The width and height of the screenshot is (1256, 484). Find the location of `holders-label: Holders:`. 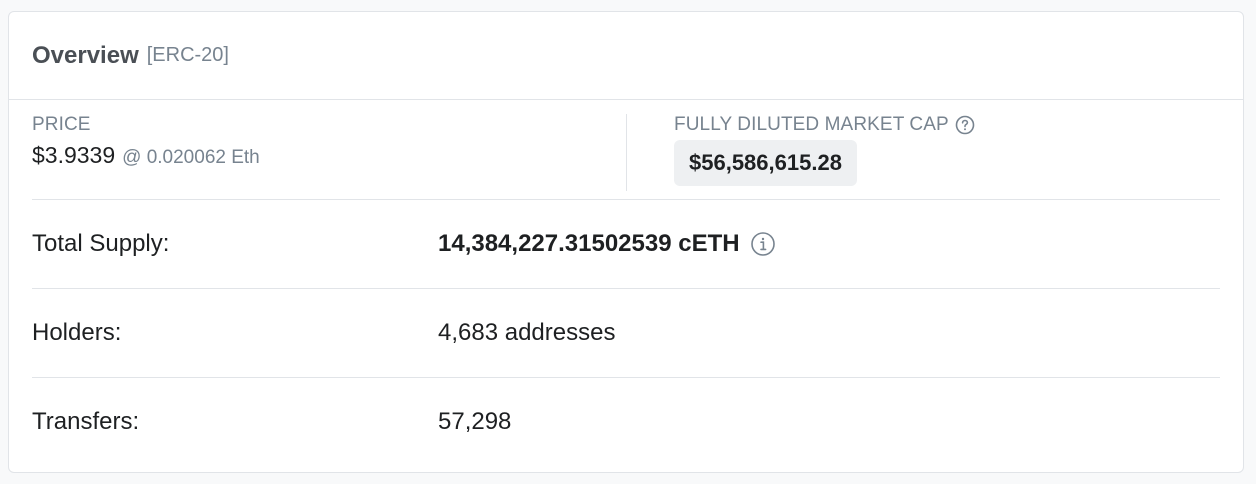

holders-label: Holders: is located at coordinates (77, 332).